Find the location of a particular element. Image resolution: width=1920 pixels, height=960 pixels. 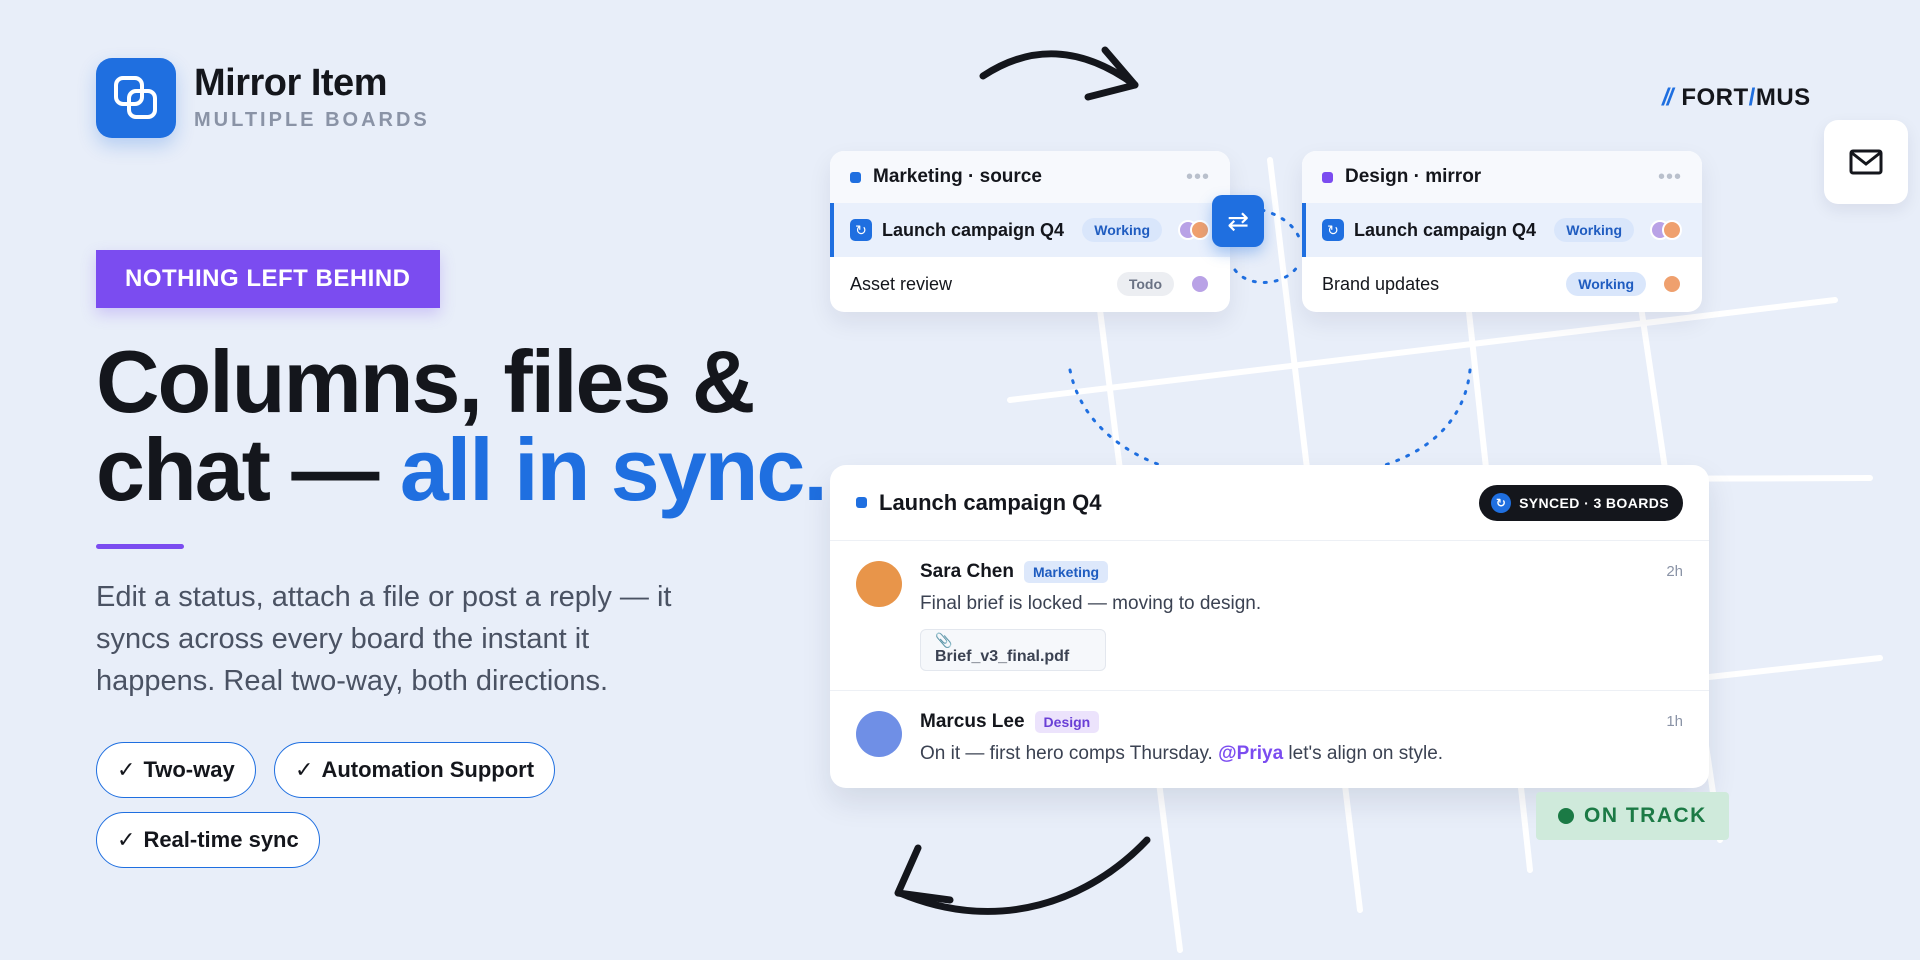

paperclip-icon: 📎 is located at coordinates (944, 640).